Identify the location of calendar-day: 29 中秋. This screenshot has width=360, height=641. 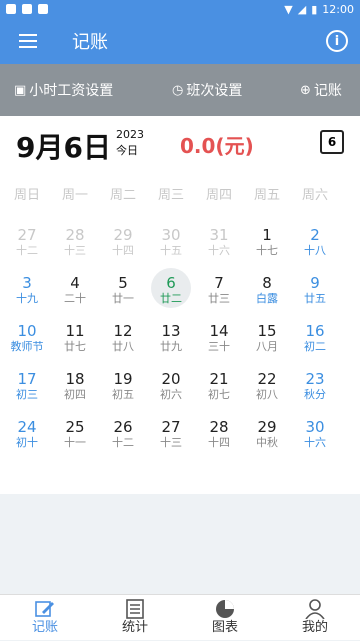
(267, 435).